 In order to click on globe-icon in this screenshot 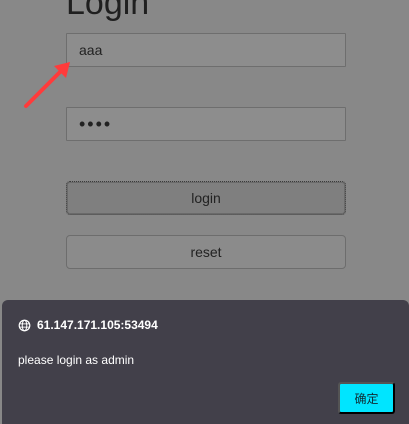, I will do `click(24, 325)`.